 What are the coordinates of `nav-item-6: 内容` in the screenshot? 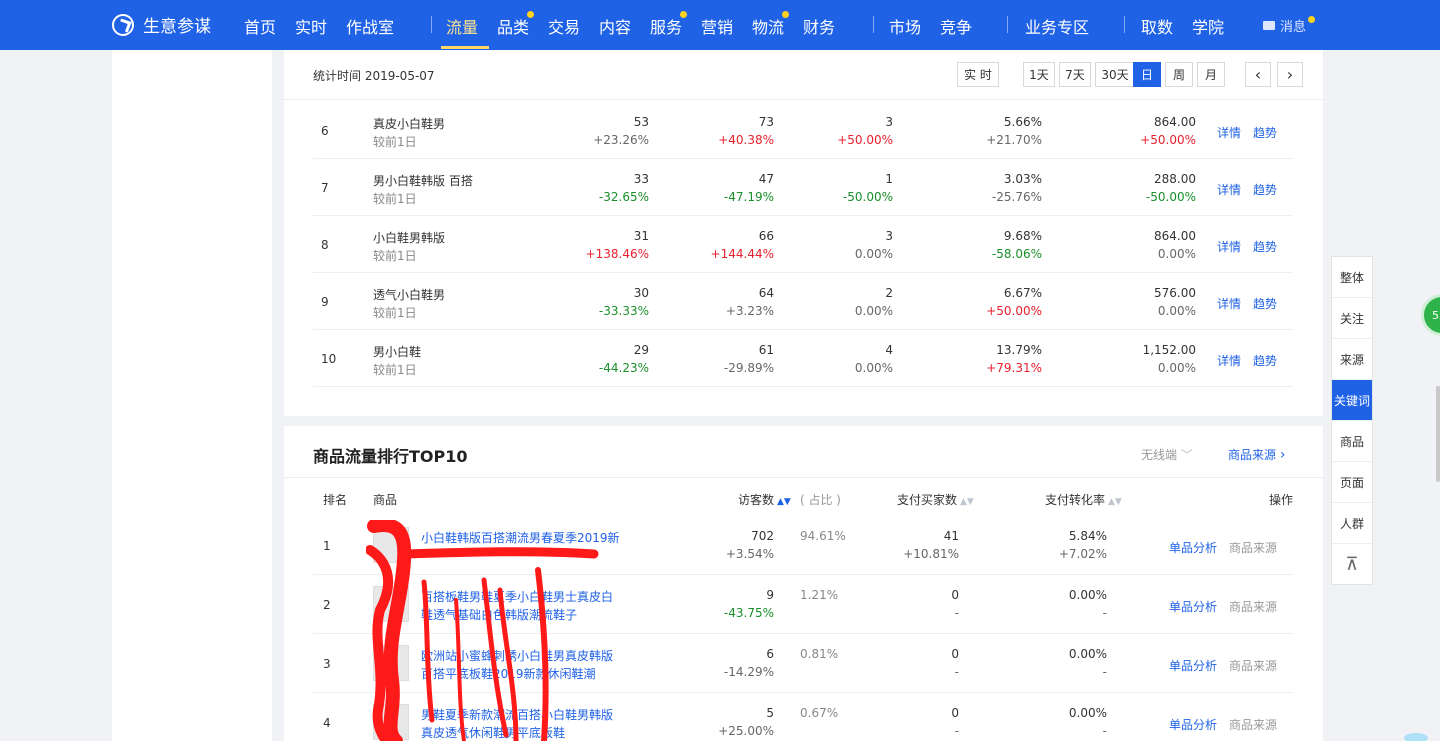 It's located at (615, 26).